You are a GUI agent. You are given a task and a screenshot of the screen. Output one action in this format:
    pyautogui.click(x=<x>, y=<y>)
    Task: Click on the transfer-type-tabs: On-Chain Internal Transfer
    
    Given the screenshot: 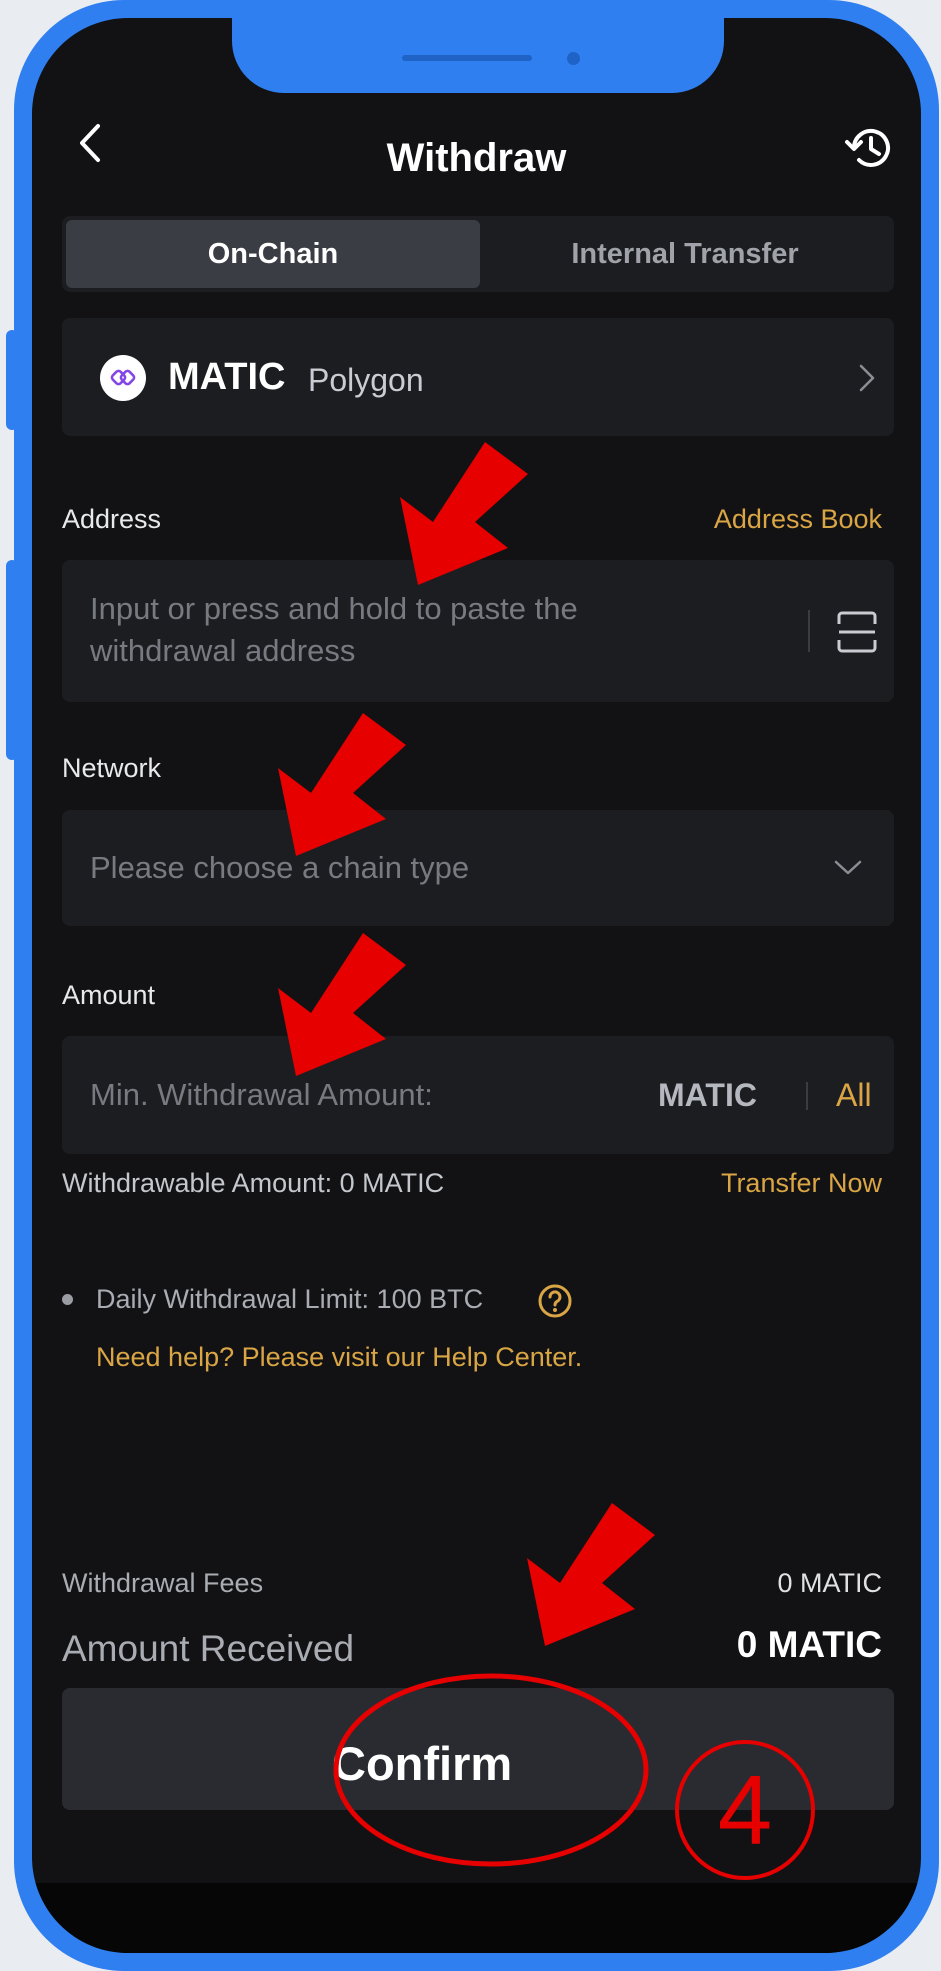 What is the action you would take?
    pyautogui.click(x=478, y=254)
    